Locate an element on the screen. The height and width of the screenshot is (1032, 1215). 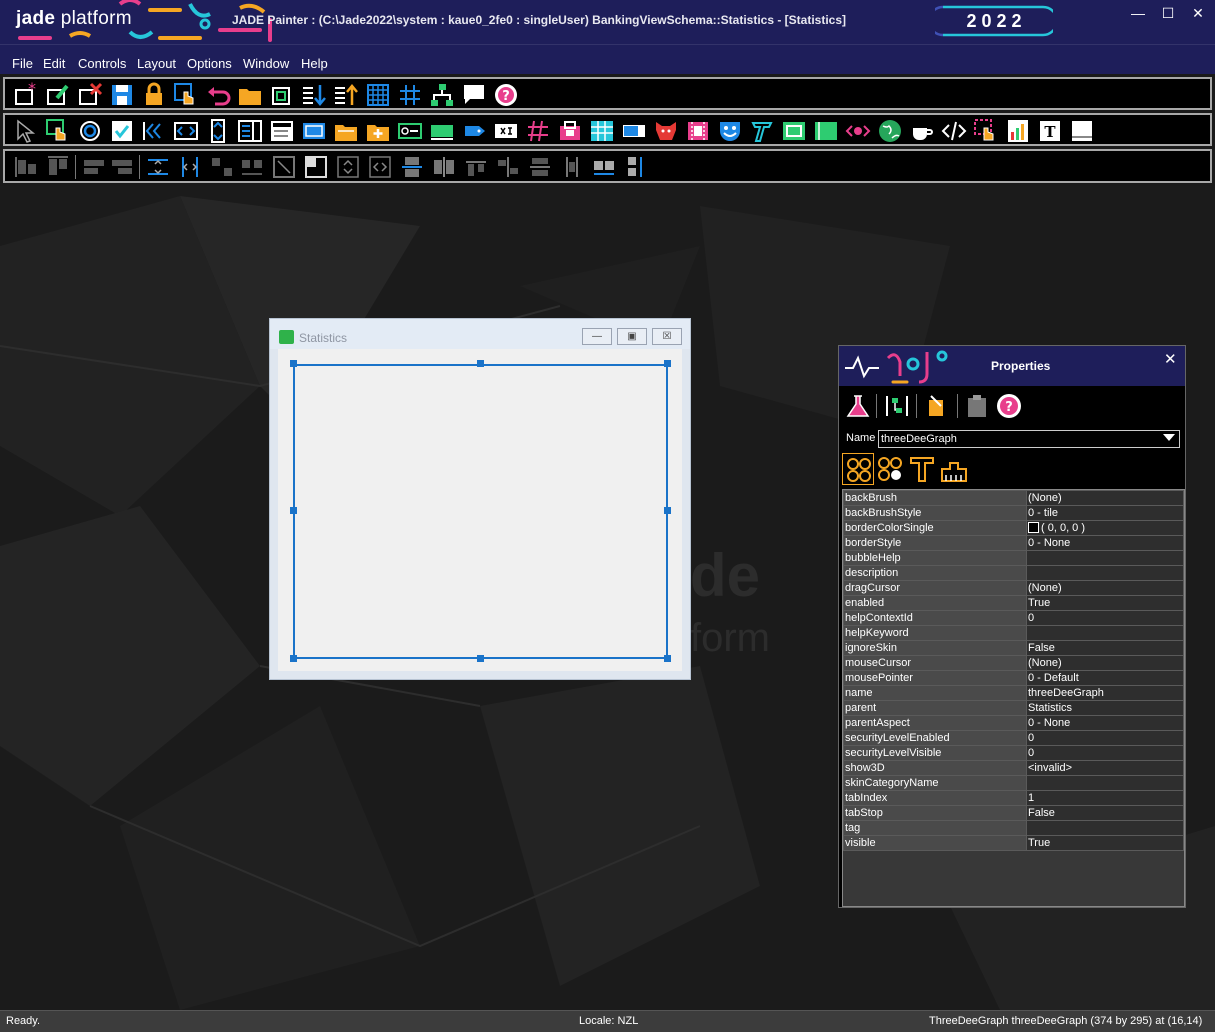
textbox-tool-icon is located at coordinates (442, 131).